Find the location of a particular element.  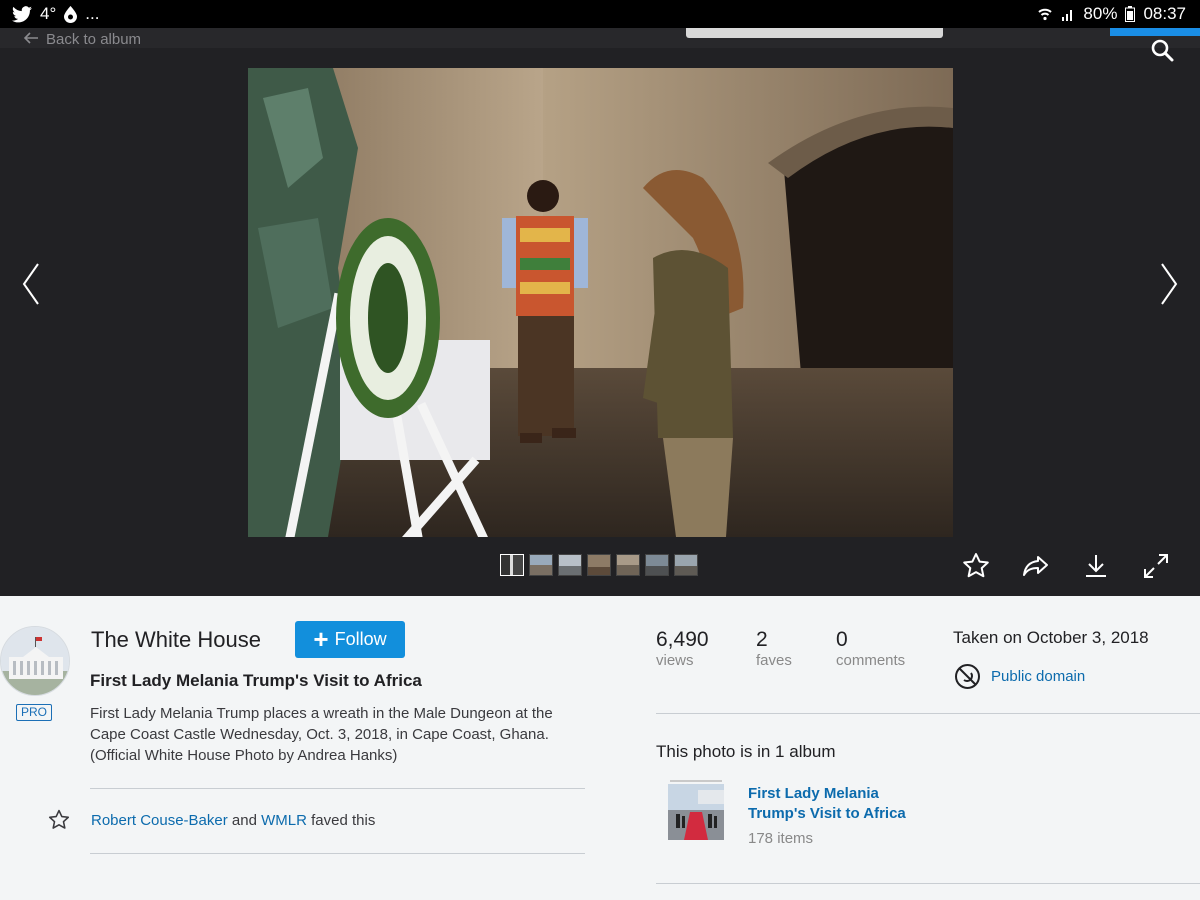

chevron-right-icon is located at coordinates (1169, 286).